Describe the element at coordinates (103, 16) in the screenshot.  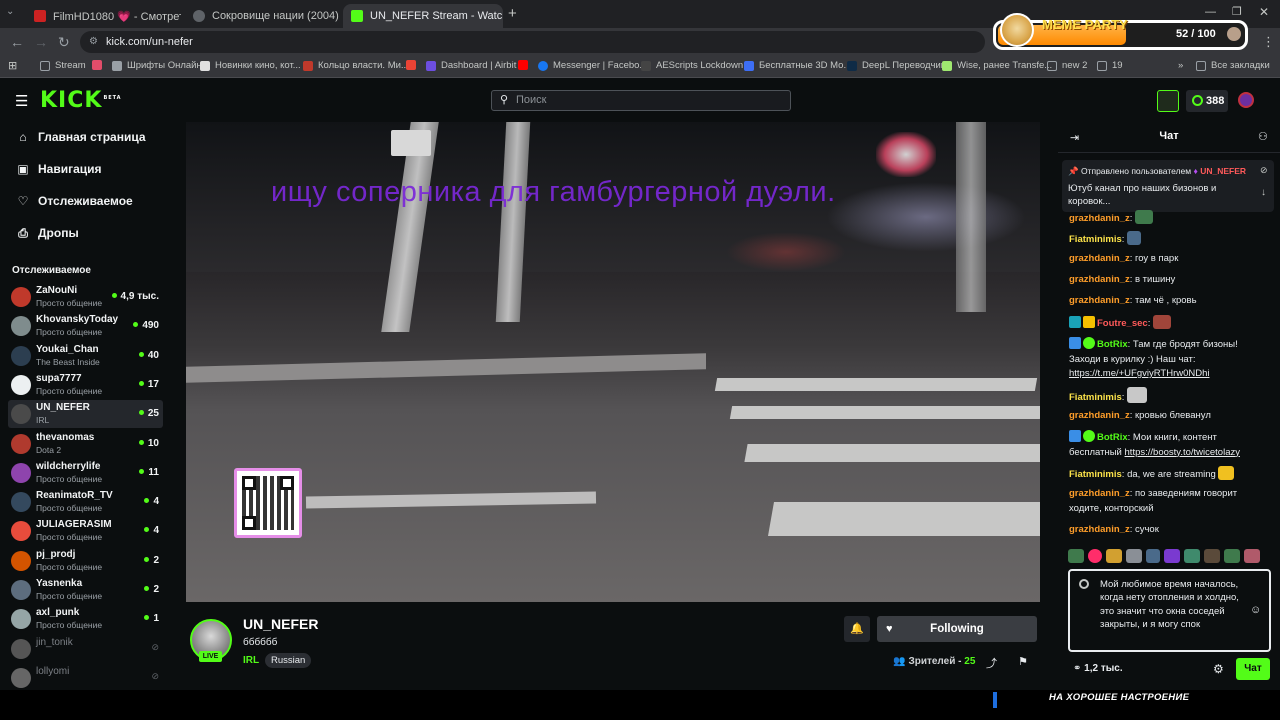
I see `browser-tab-filmhd: FilmHD1080 💗 - Смотреть он ✕` at that location.